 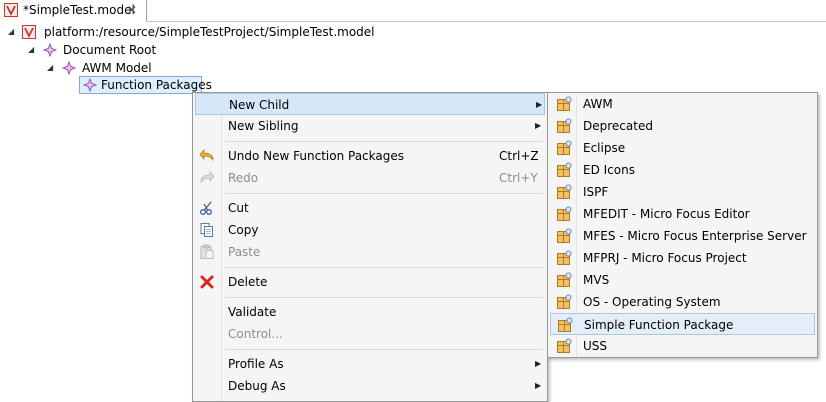 I want to click on submenu-item-mfedit-micro-focus-editor: MFEDIT - Micro Focus Editor, so click(x=682, y=214).